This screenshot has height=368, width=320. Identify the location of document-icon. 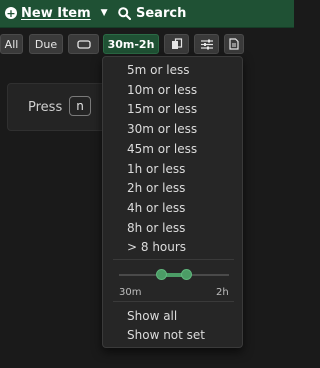
(234, 44).